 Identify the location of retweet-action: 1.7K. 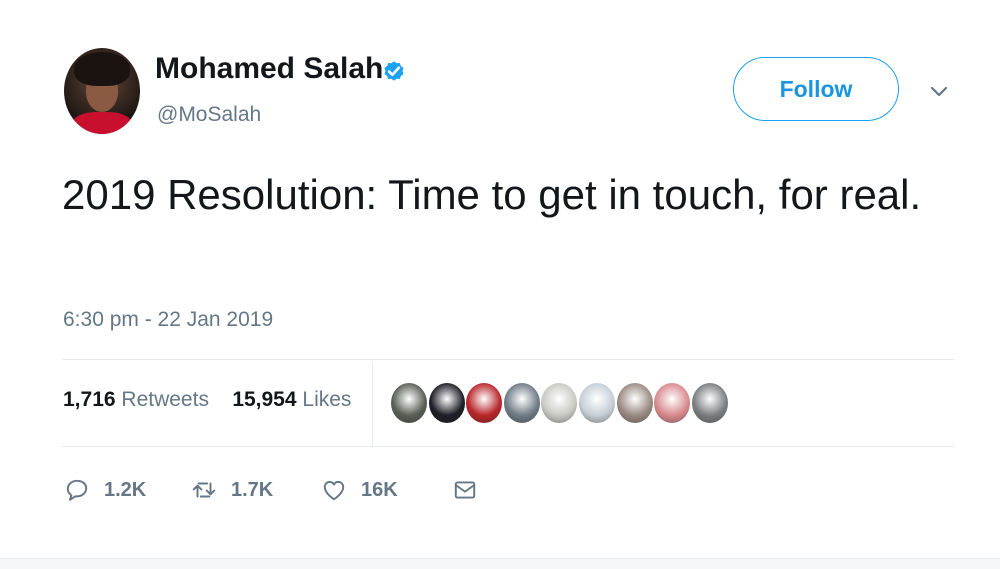
(232, 490).